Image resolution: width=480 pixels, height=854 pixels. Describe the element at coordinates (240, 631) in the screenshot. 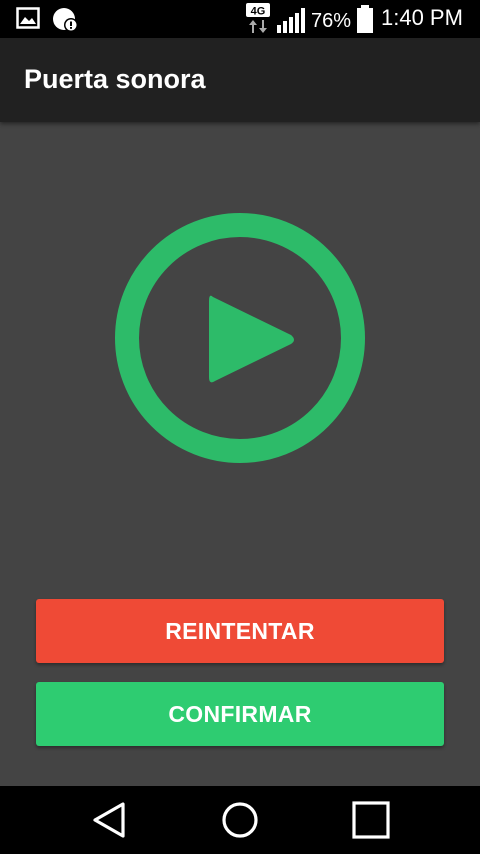

I see `retry-button: REINTENTAR` at that location.